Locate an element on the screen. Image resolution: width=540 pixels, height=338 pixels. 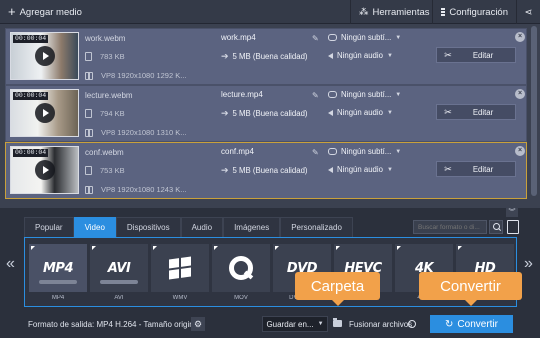
plus-icon: + is located at coordinates (12, 11).